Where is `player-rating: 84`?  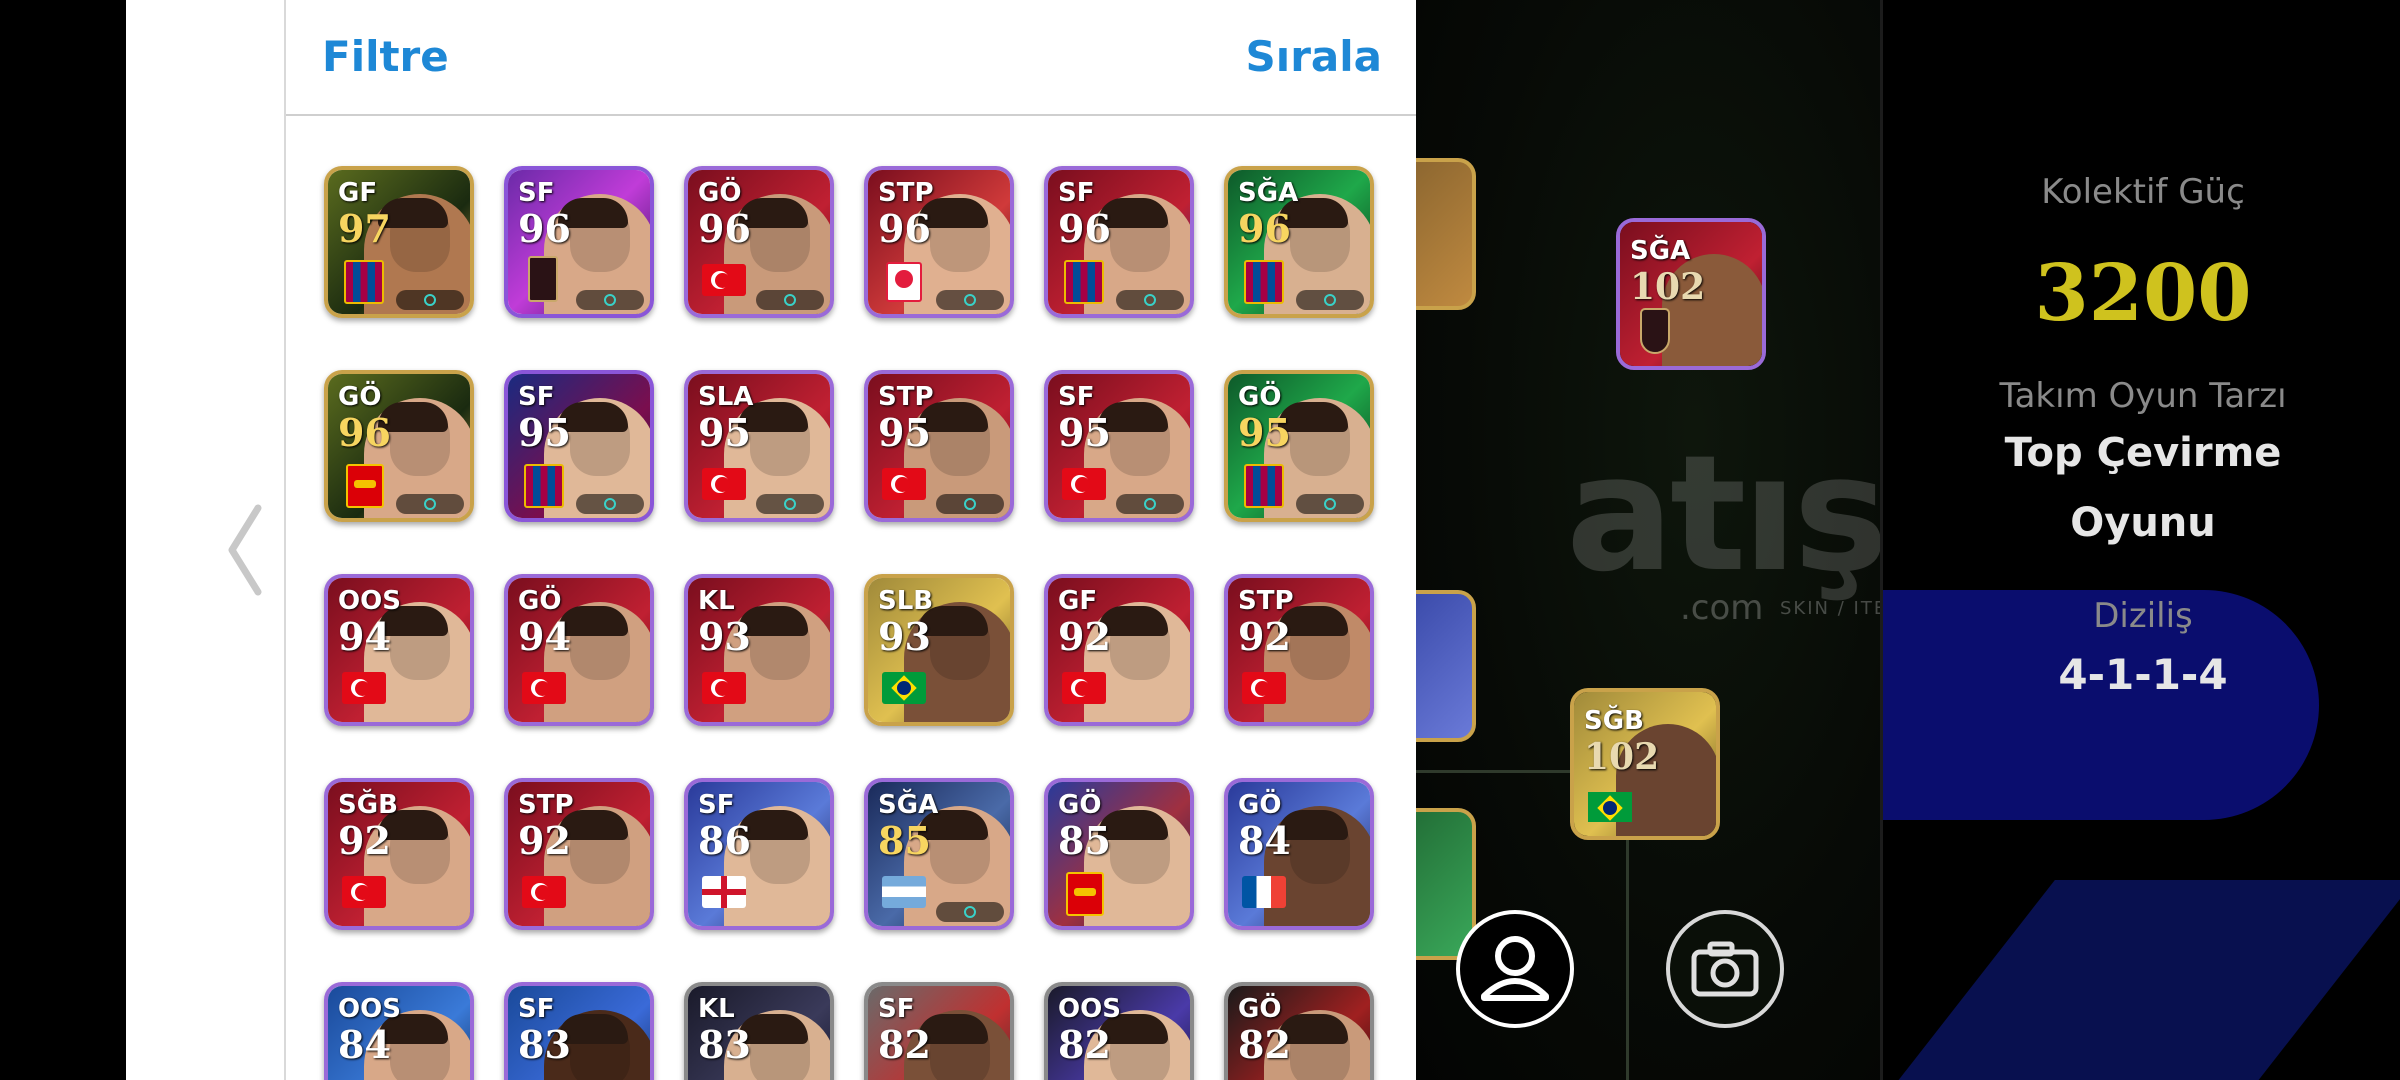
player-rating: 84 is located at coordinates (1264, 840).